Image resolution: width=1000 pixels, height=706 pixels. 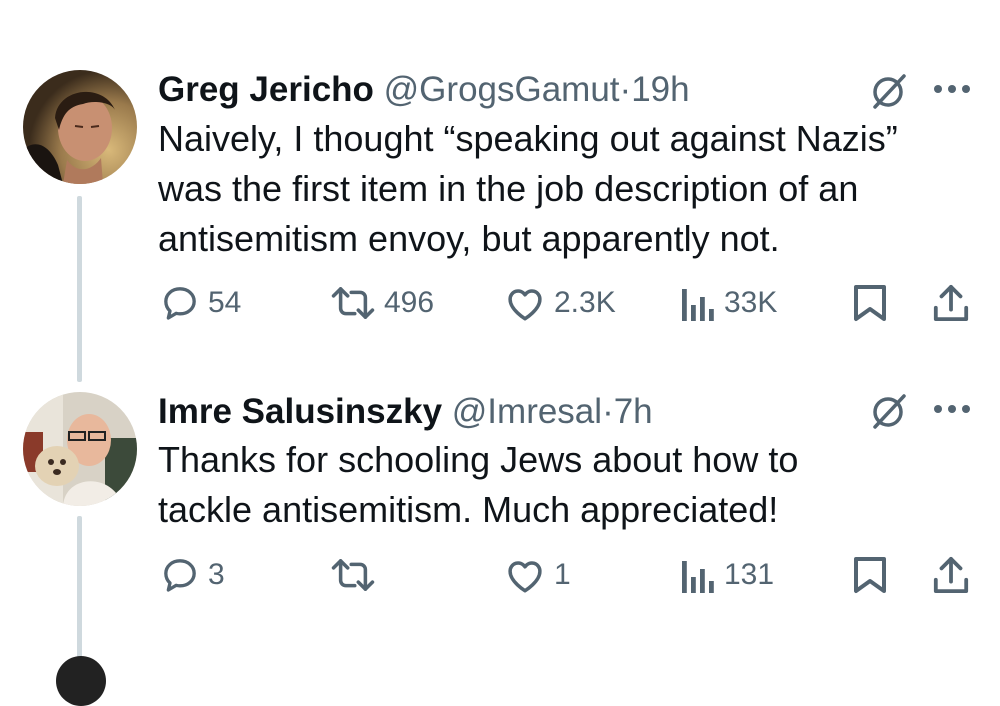 I want to click on tweet-actions: 3 1 131, so click(x=500, y=575).